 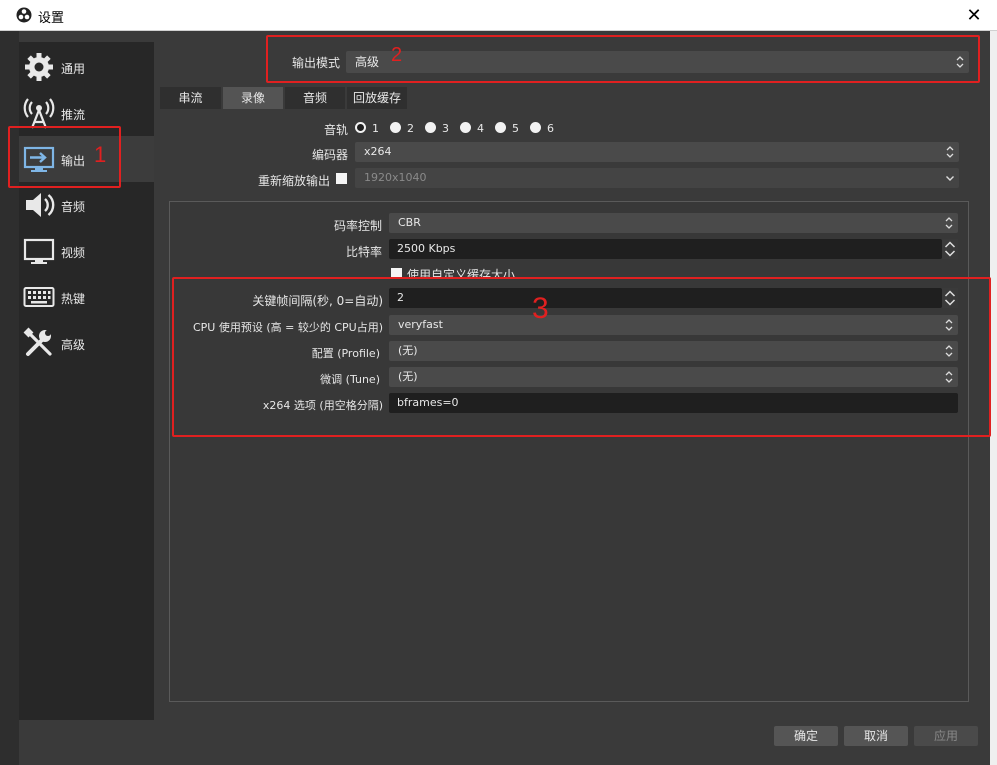 What do you see at coordinates (341, 178) in the screenshot?
I see `rescale-output-checkbox` at bounding box center [341, 178].